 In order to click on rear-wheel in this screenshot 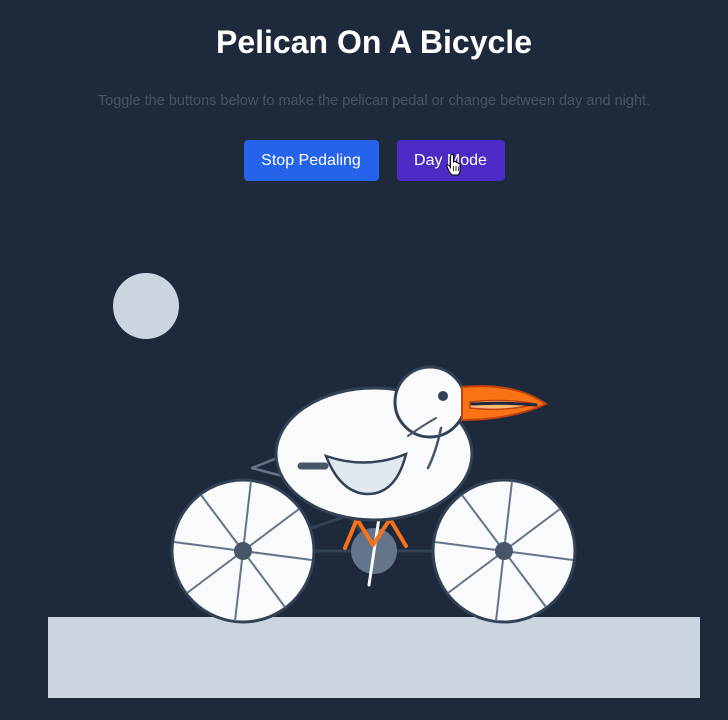, I will do `click(243, 551)`.